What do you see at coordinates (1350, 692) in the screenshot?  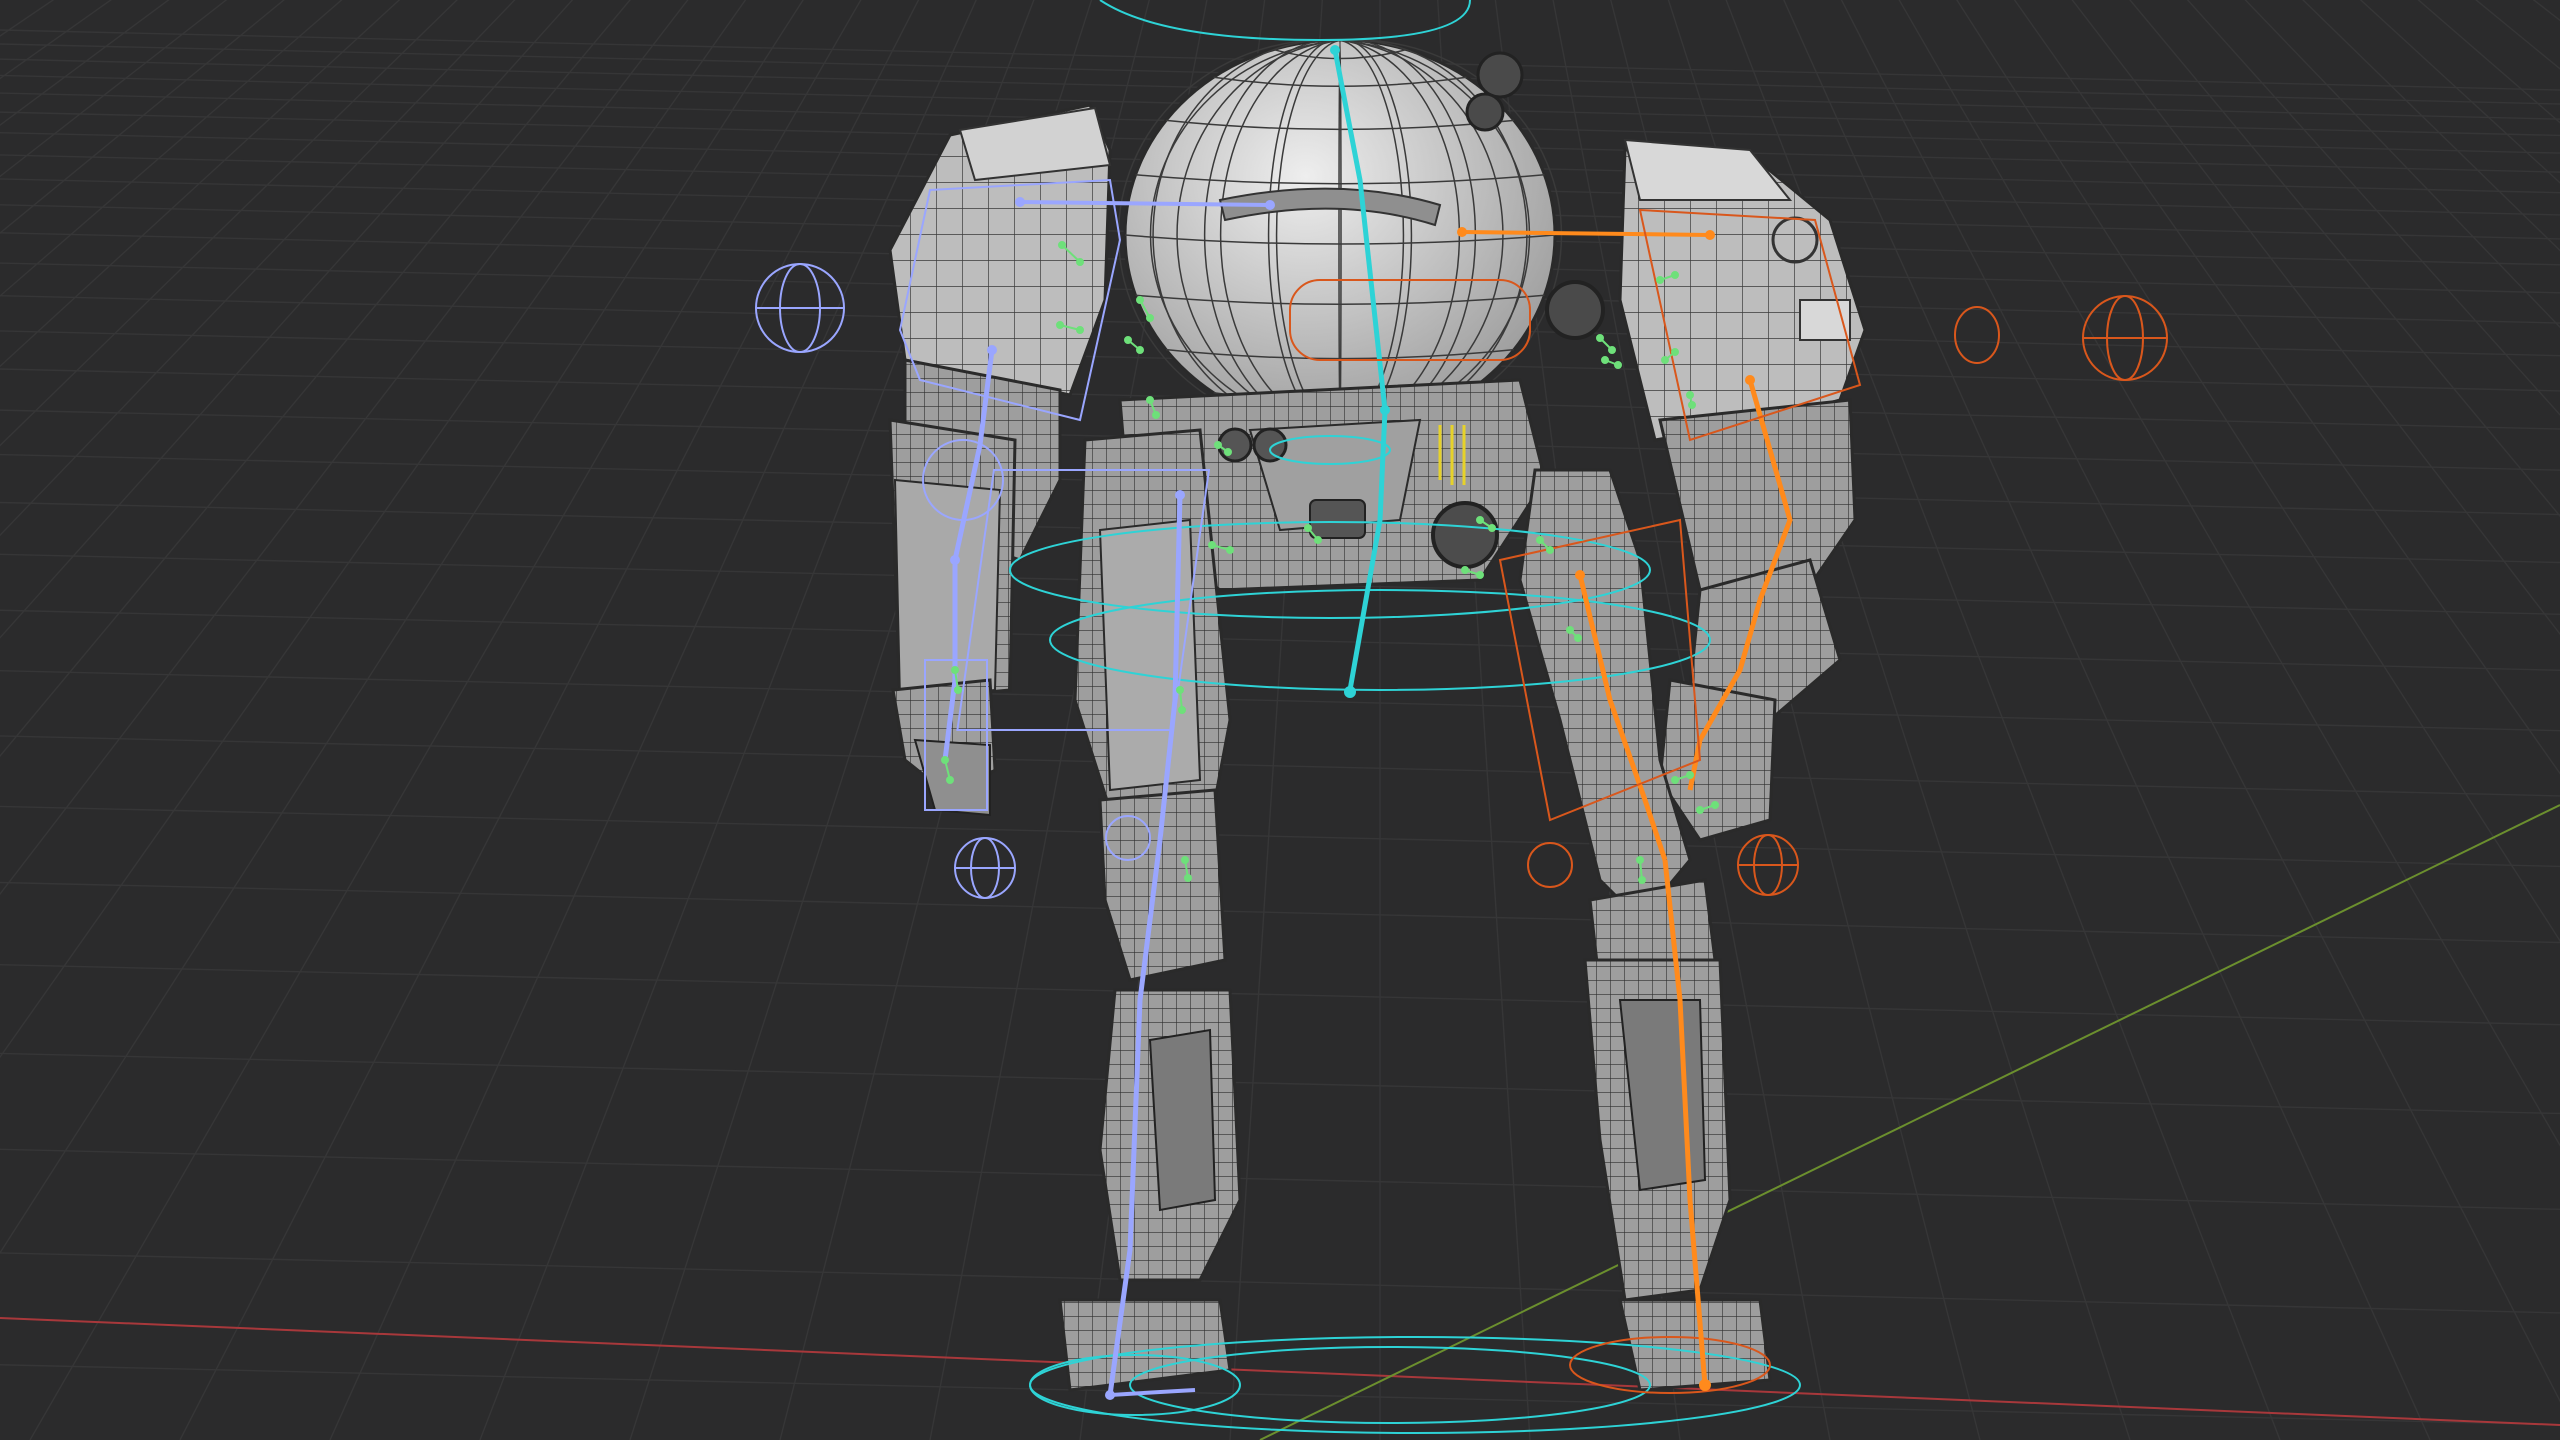 I see `spine-joint-bottom` at bounding box center [1350, 692].